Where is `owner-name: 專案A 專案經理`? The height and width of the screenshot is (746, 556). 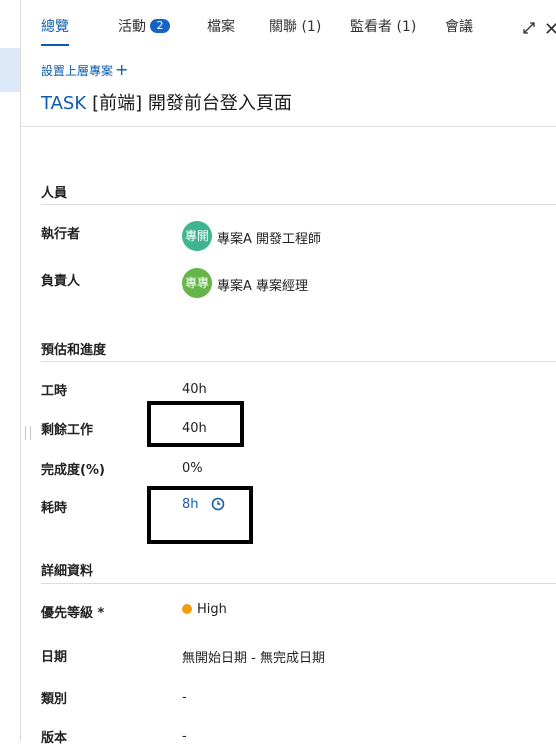
owner-name: 專案A 專案經理 is located at coordinates (262, 284).